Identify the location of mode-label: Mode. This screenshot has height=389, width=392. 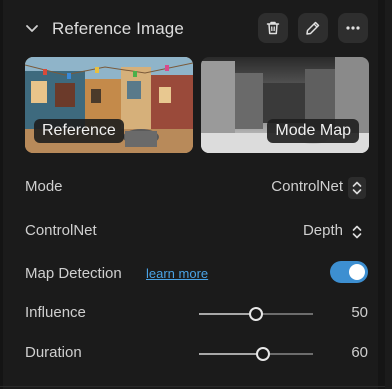
(44, 186).